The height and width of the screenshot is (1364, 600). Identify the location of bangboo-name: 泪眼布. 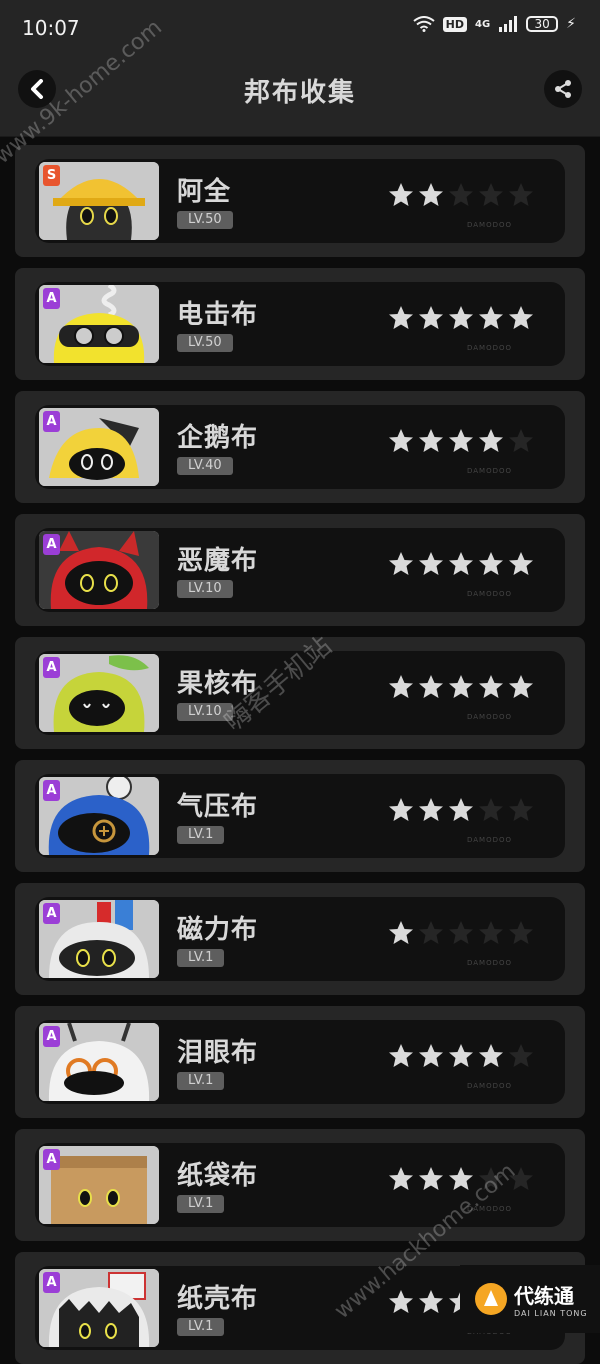
(218, 1053).